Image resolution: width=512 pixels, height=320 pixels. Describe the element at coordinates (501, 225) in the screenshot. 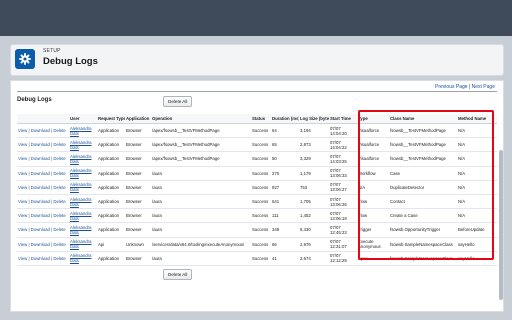

I see `vertical-scrollbar` at that location.